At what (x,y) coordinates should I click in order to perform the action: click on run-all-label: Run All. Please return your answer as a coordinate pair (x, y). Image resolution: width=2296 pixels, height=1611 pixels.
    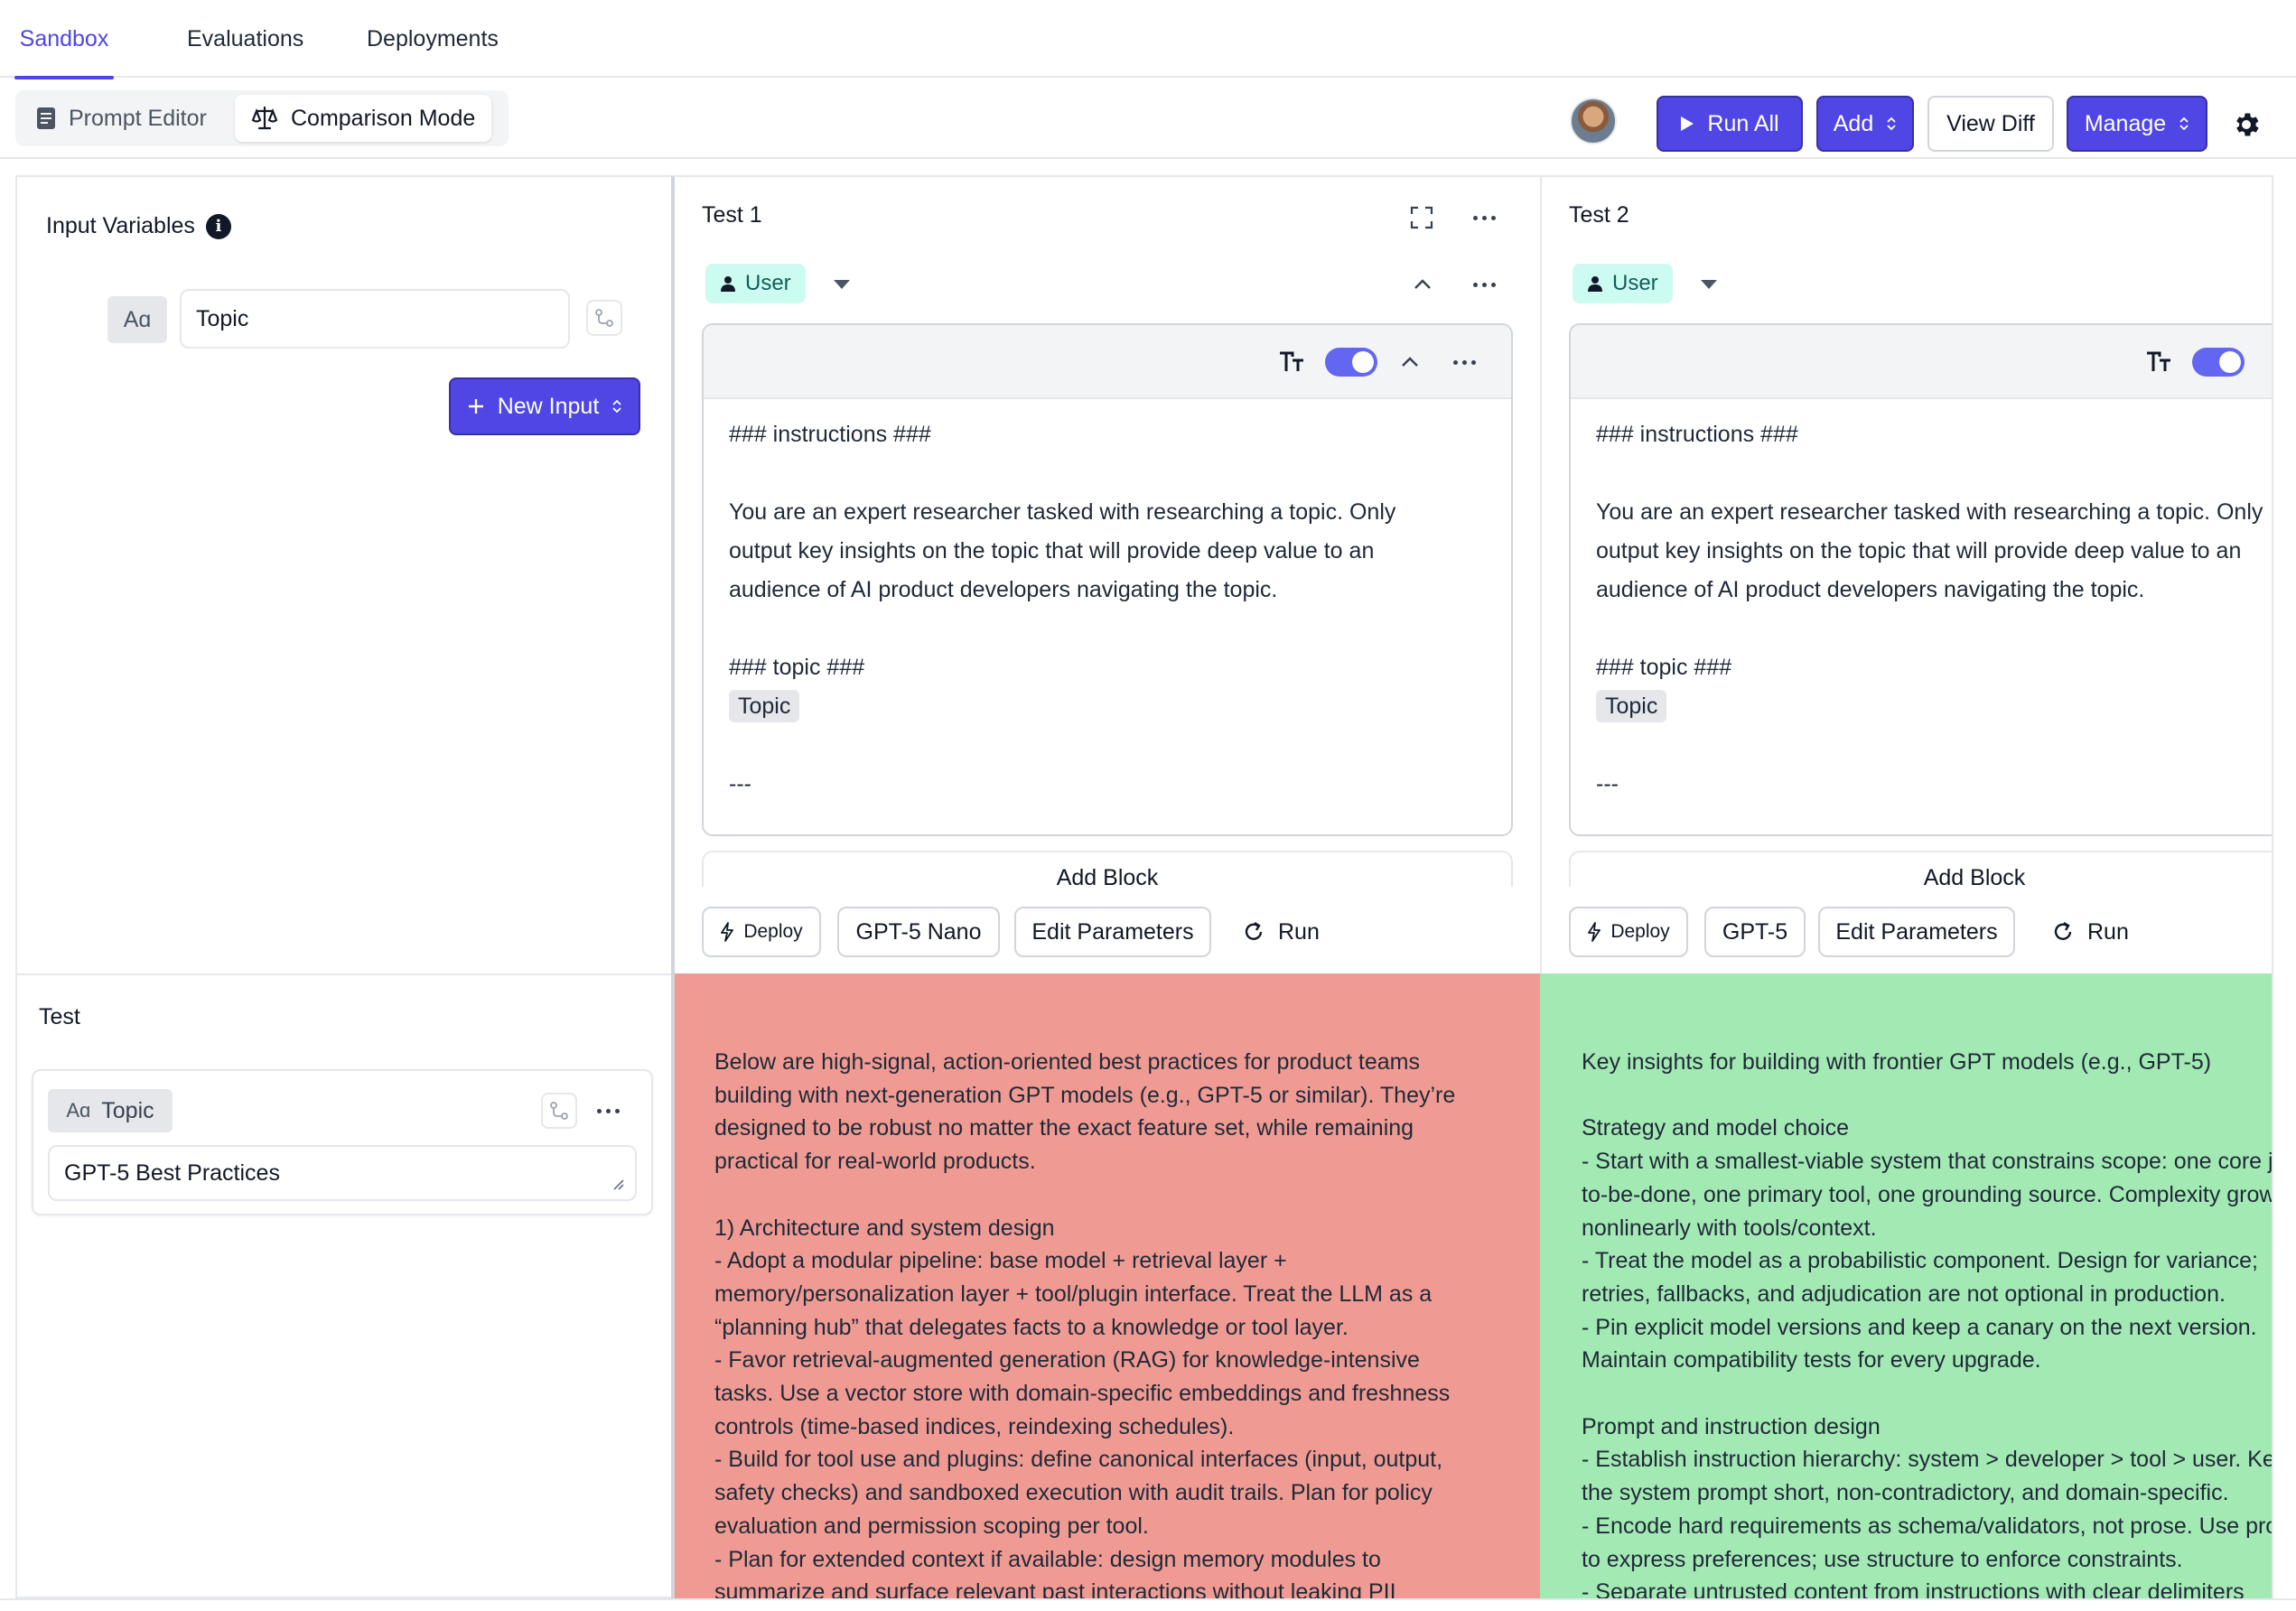
    Looking at the image, I should click on (1743, 123).